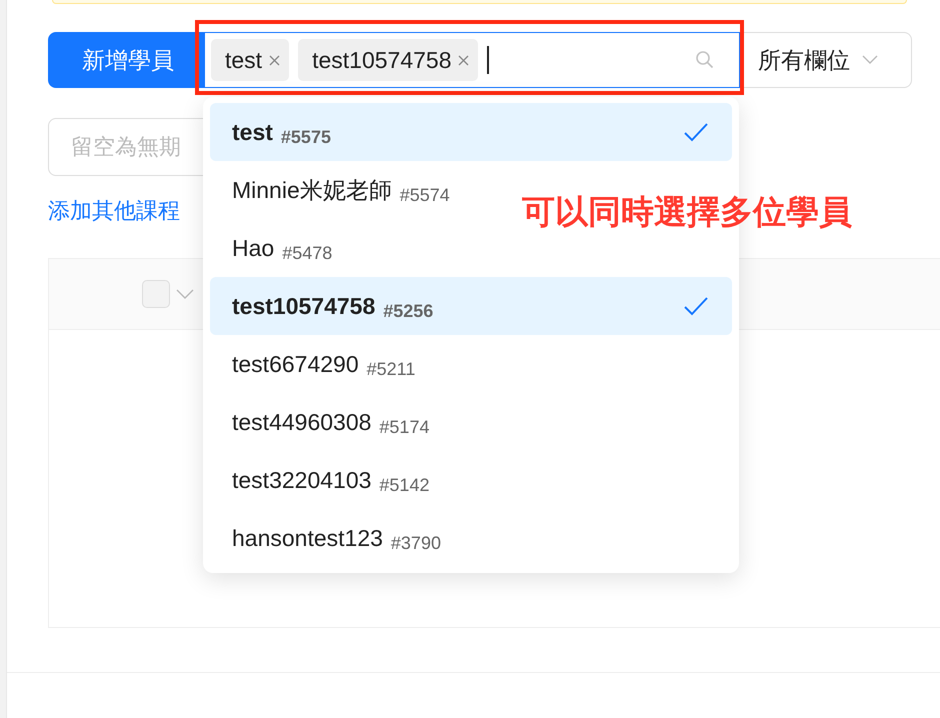 The height and width of the screenshot is (718, 940). Describe the element at coordinates (471, 306) in the screenshot. I see `dropdown-option: test10574758 #5256` at that location.